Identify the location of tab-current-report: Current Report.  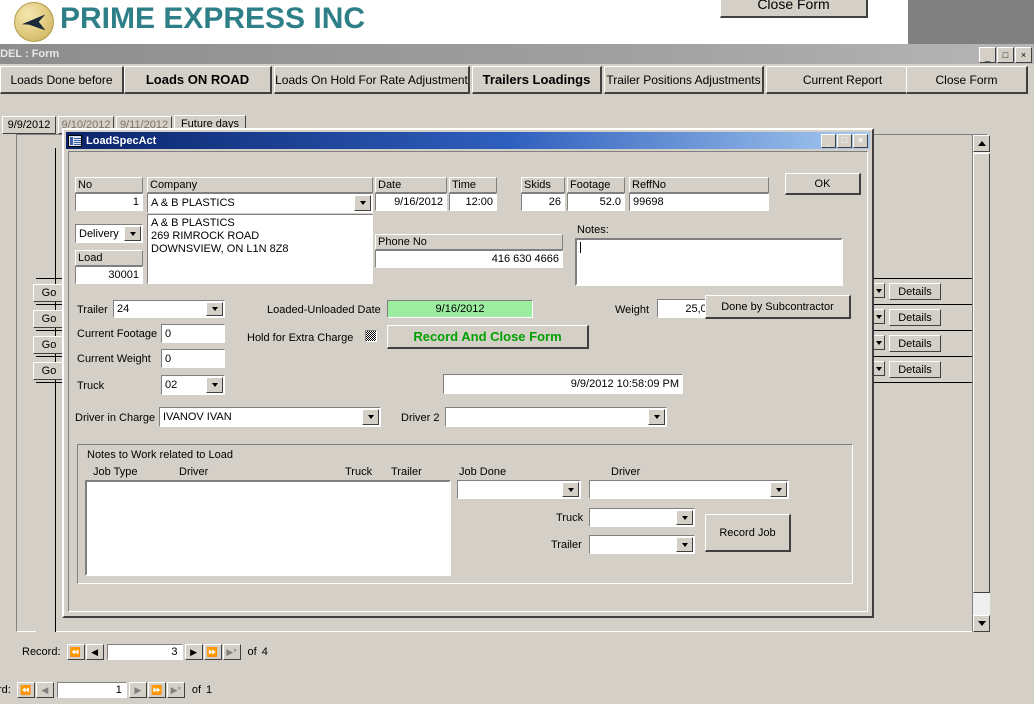
(843, 80).